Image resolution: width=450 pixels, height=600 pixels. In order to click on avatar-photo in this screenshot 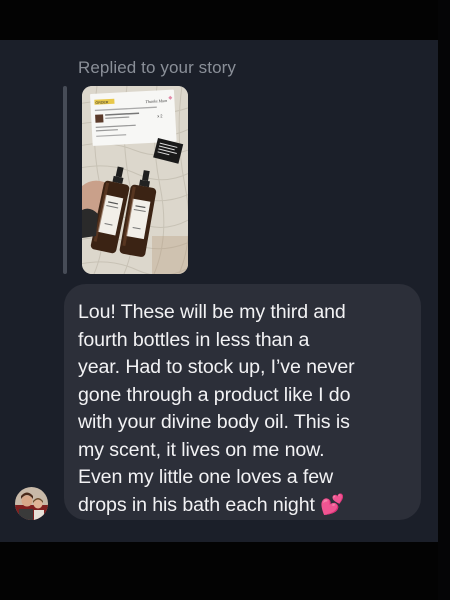, I will do `click(31, 503)`.